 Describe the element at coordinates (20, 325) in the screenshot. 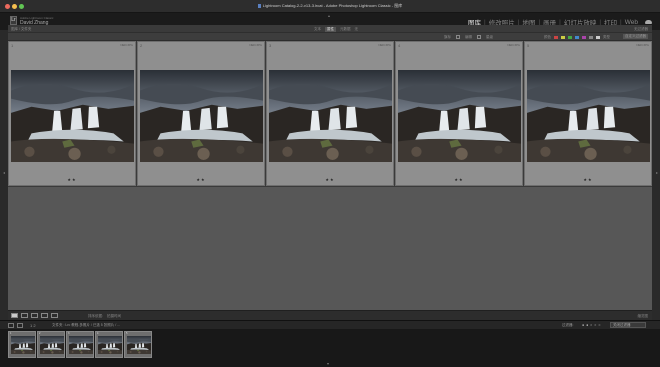

I see `second-window-icon` at that location.